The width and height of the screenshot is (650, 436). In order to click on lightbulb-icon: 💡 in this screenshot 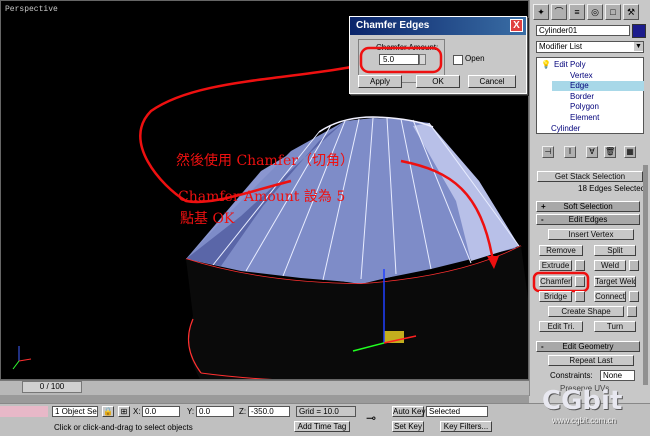, I will do `click(546, 64)`.